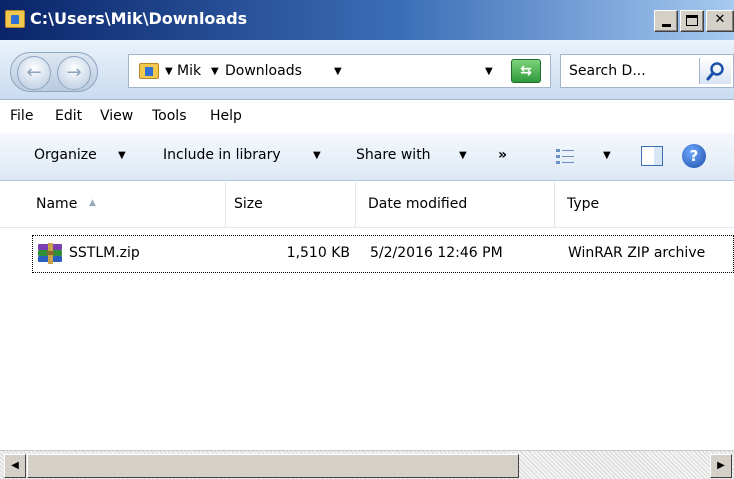 The height and width of the screenshot is (479, 734). Describe the element at coordinates (222, 155) in the screenshot. I see `include-in-library-button: Include in library` at that location.